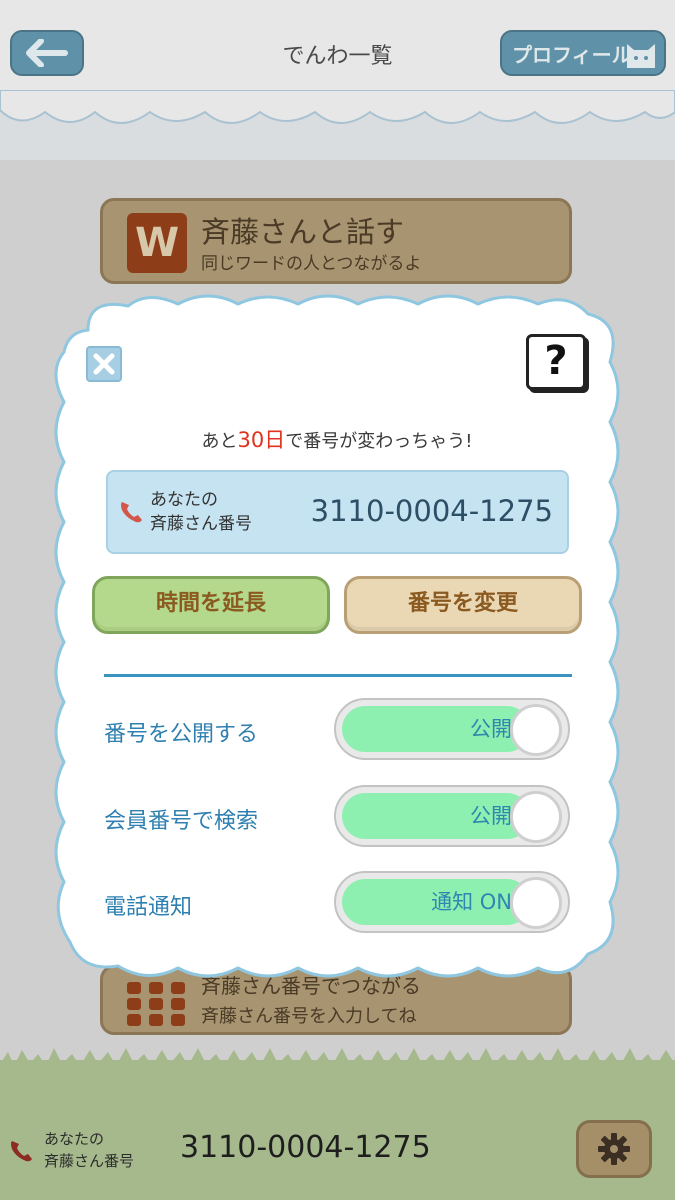 The image size is (675, 1200). Describe the element at coordinates (379, 441) in the screenshot. I see `notice-suffix: で番号が変わっちゃう!` at that location.